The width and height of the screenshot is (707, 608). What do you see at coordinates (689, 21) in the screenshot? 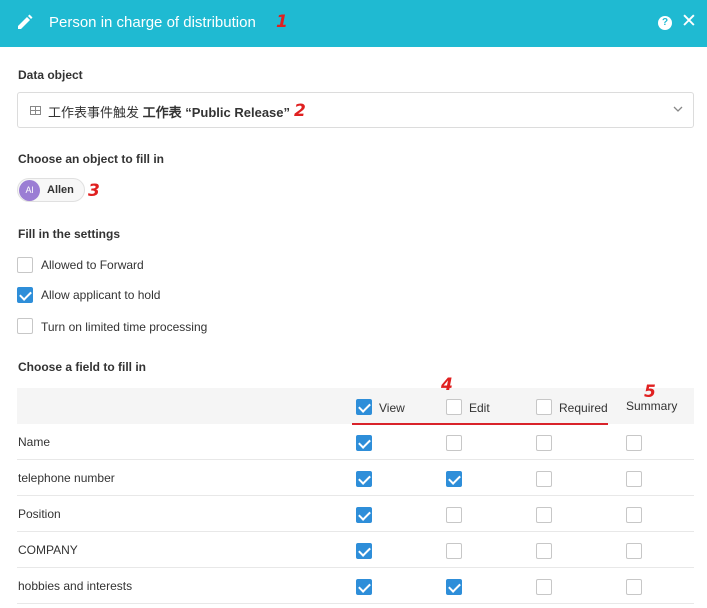
I see `close-icon: ✕` at bounding box center [689, 21].